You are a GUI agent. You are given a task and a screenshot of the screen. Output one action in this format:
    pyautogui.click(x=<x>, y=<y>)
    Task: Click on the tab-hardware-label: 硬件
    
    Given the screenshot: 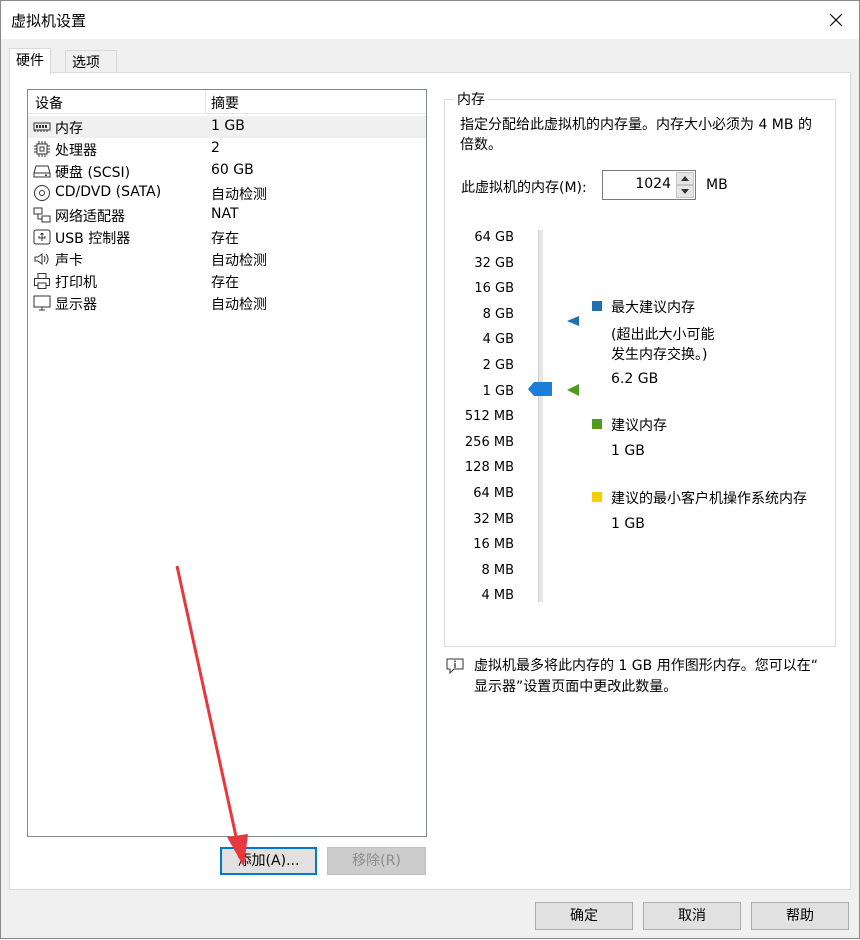 What is the action you would take?
    pyautogui.click(x=30, y=61)
    